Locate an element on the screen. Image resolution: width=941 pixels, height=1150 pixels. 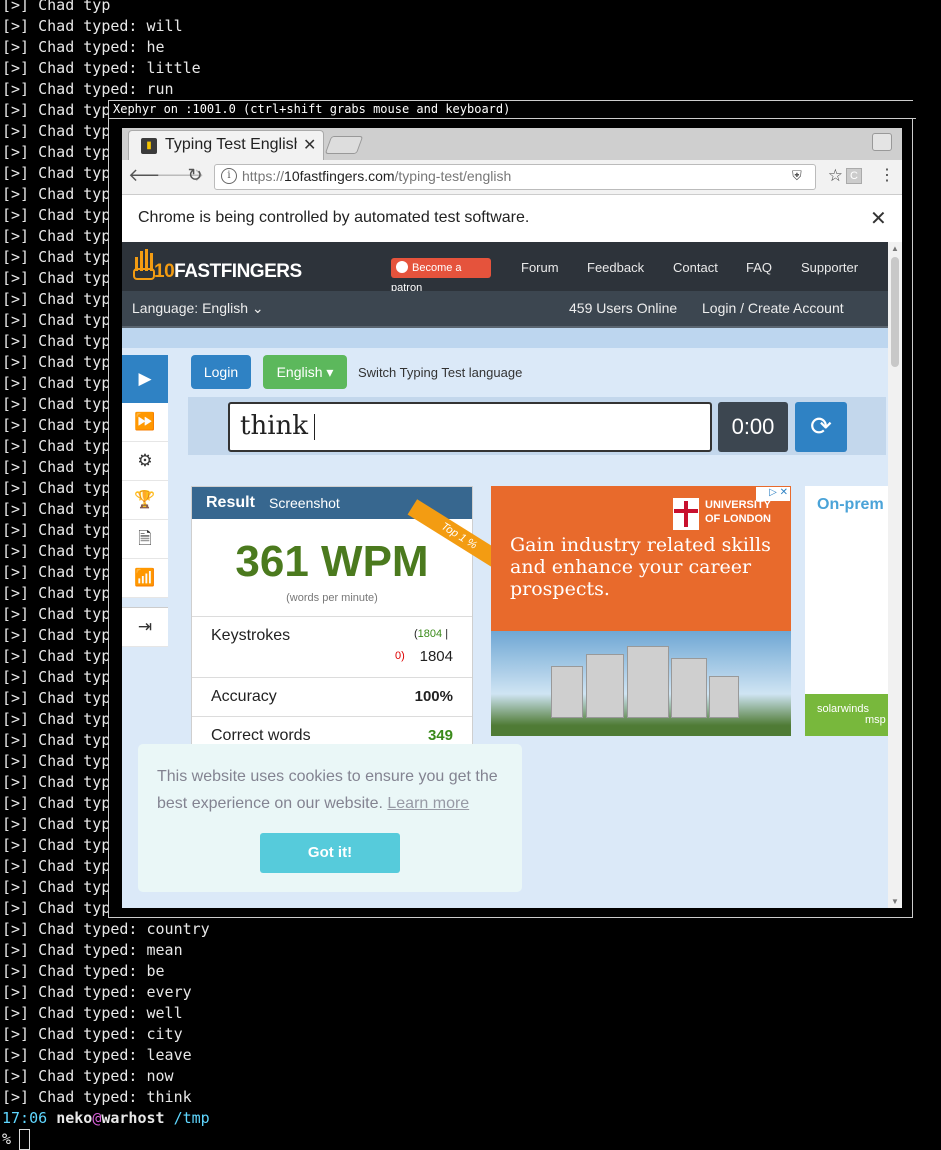
english-language-button: English ▾ is located at coordinates (305, 372).